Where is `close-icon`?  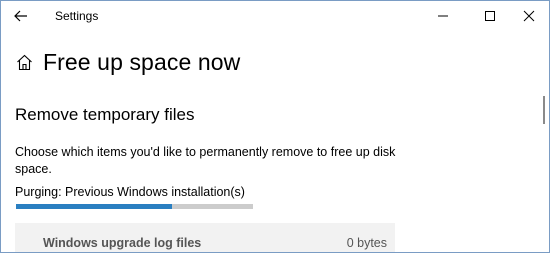 close-icon is located at coordinates (529, 16).